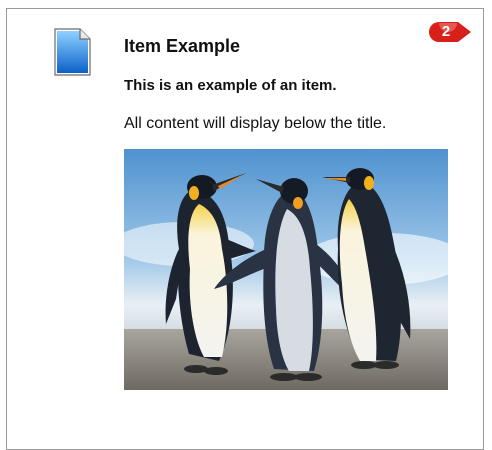 This screenshot has width=492, height=450. What do you see at coordinates (72, 52) in the screenshot?
I see `document-icon` at bounding box center [72, 52].